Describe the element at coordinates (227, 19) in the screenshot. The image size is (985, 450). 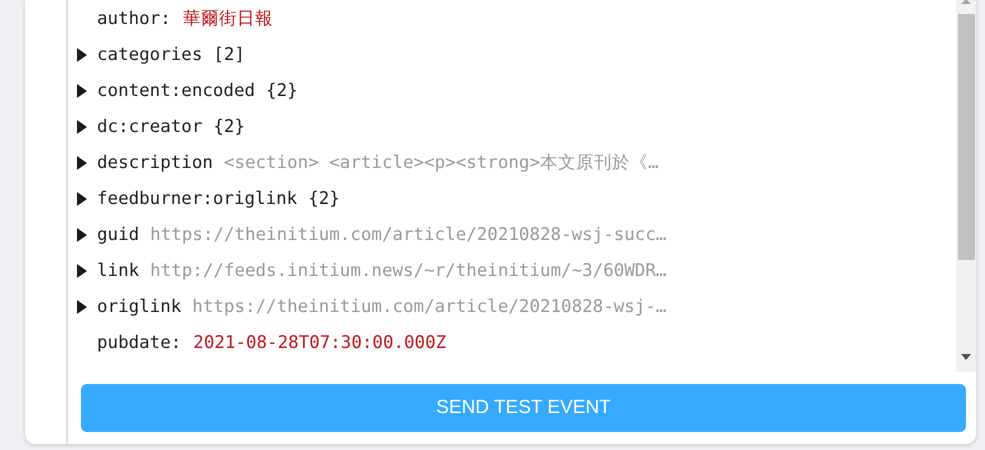
I see `field-value: 華爾街日報` at that location.